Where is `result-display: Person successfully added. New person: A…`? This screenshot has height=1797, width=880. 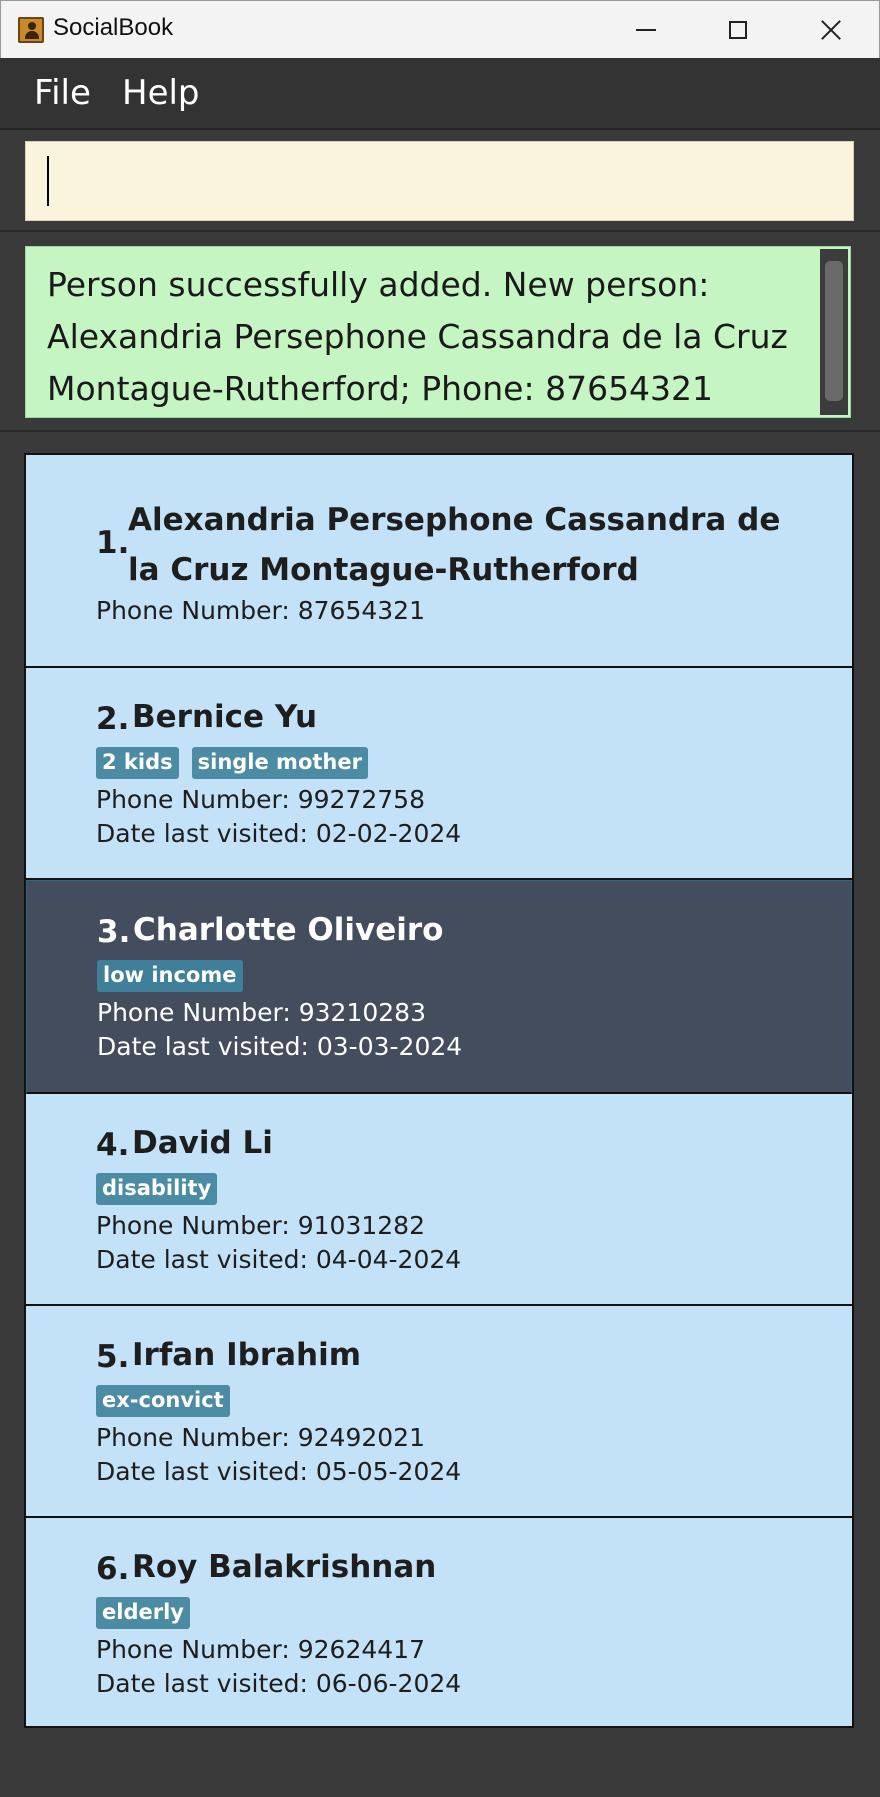
result-display: Person successfully added. New person: A… is located at coordinates (440, 330).